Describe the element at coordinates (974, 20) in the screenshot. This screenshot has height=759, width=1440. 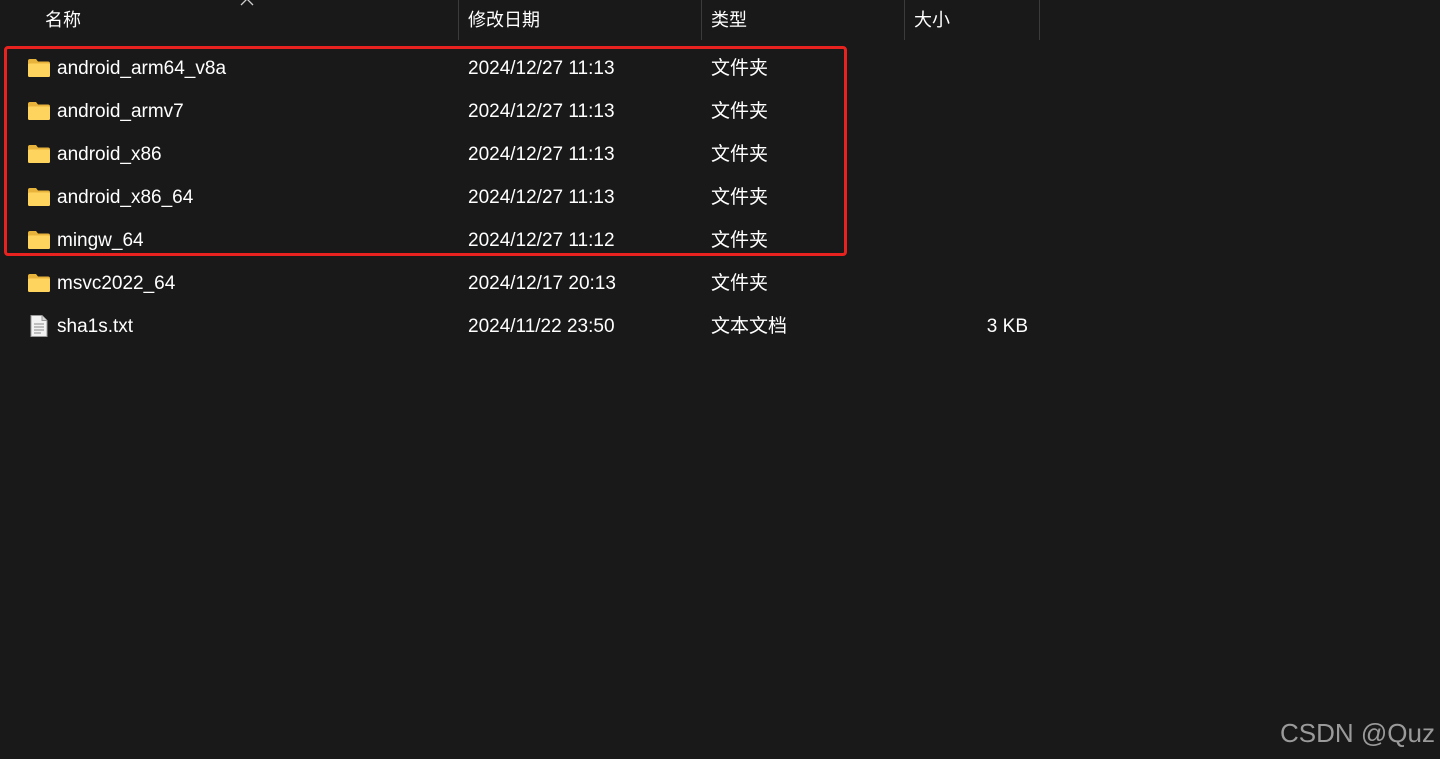
I see `column-header-size: 大小` at that location.